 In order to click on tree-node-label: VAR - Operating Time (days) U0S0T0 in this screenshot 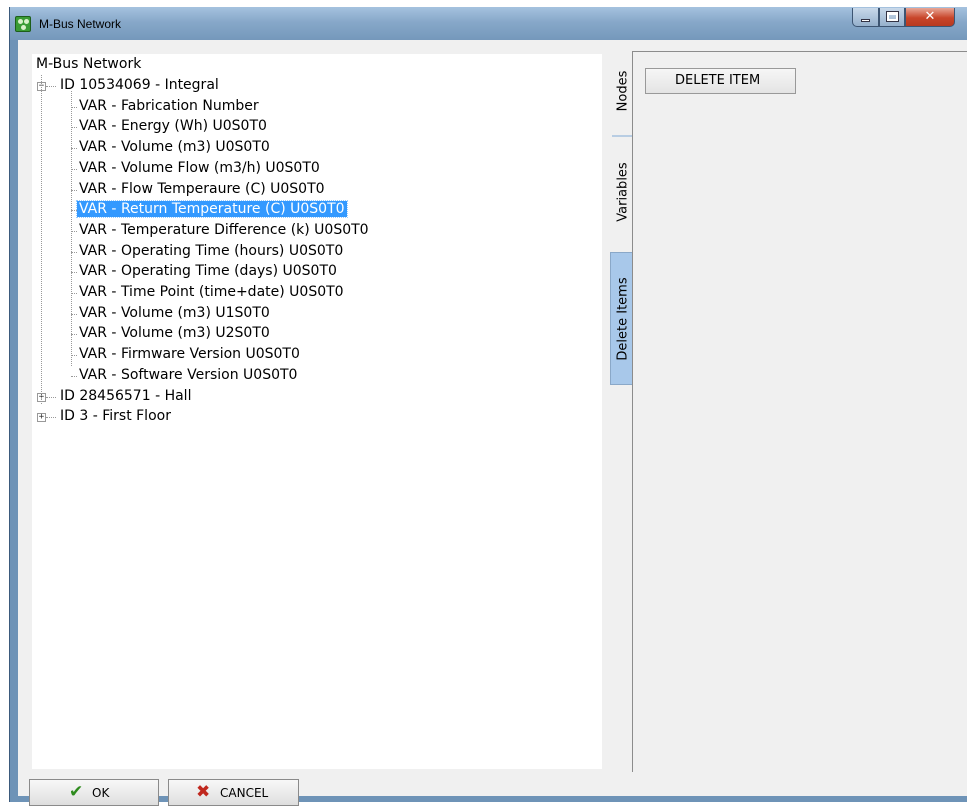, I will do `click(208, 271)`.